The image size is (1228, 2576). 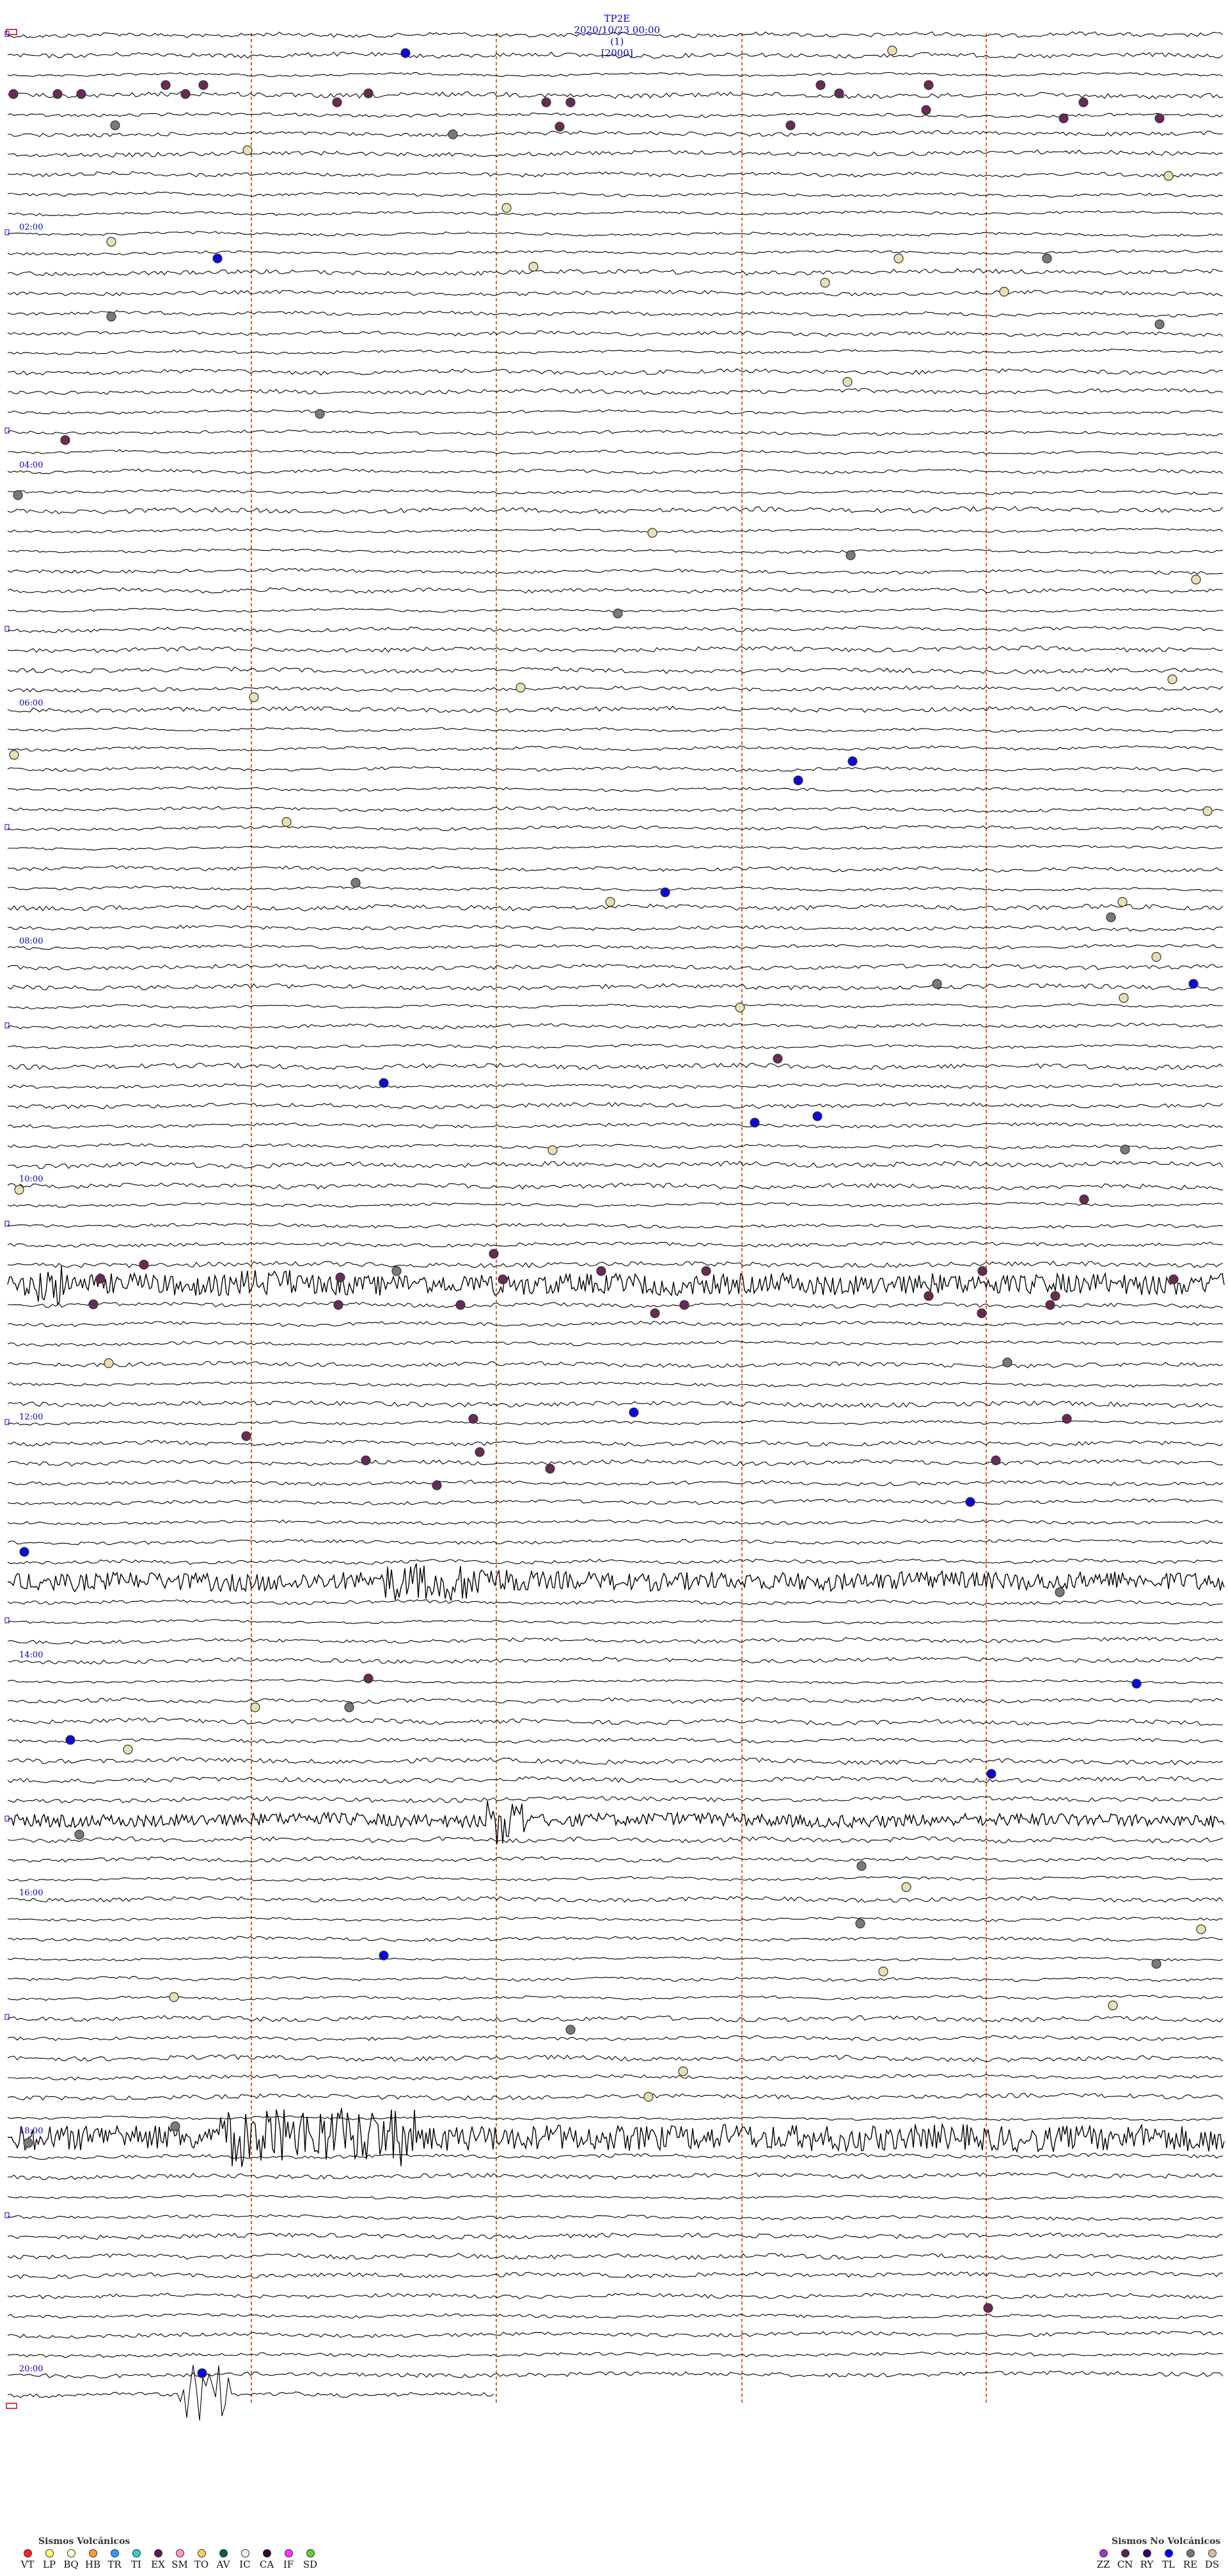 I want to click on legend-item-if: IF, so click(x=288, y=2559).